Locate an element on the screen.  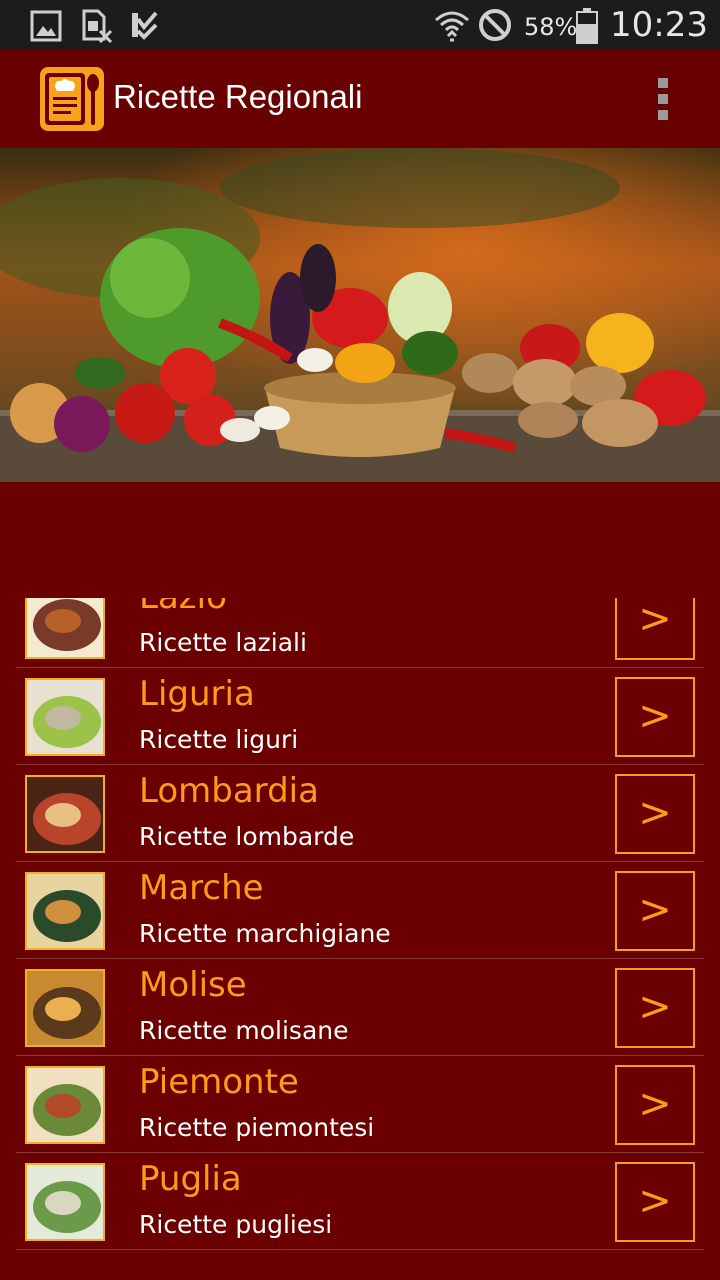
region-title: Piemonte is located at coordinates (219, 1082).